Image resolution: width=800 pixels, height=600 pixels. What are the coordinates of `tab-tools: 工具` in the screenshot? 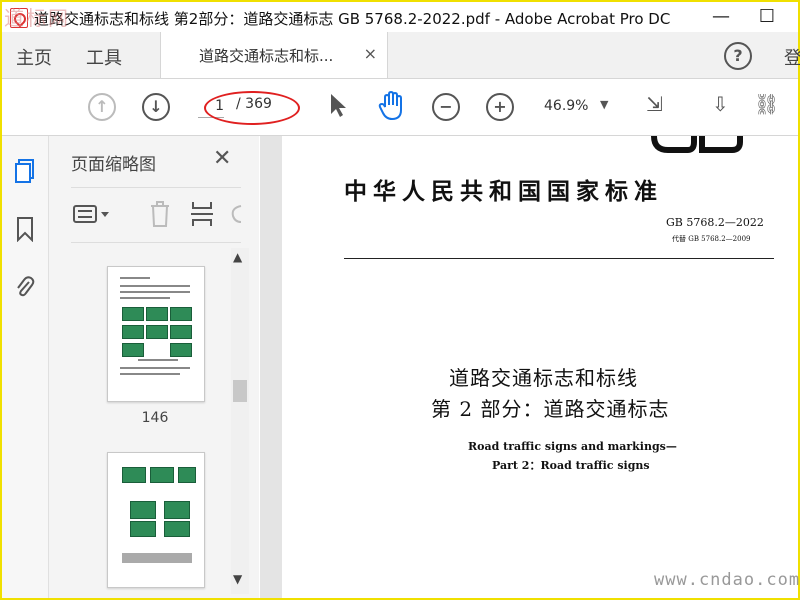 It's located at (104, 57).